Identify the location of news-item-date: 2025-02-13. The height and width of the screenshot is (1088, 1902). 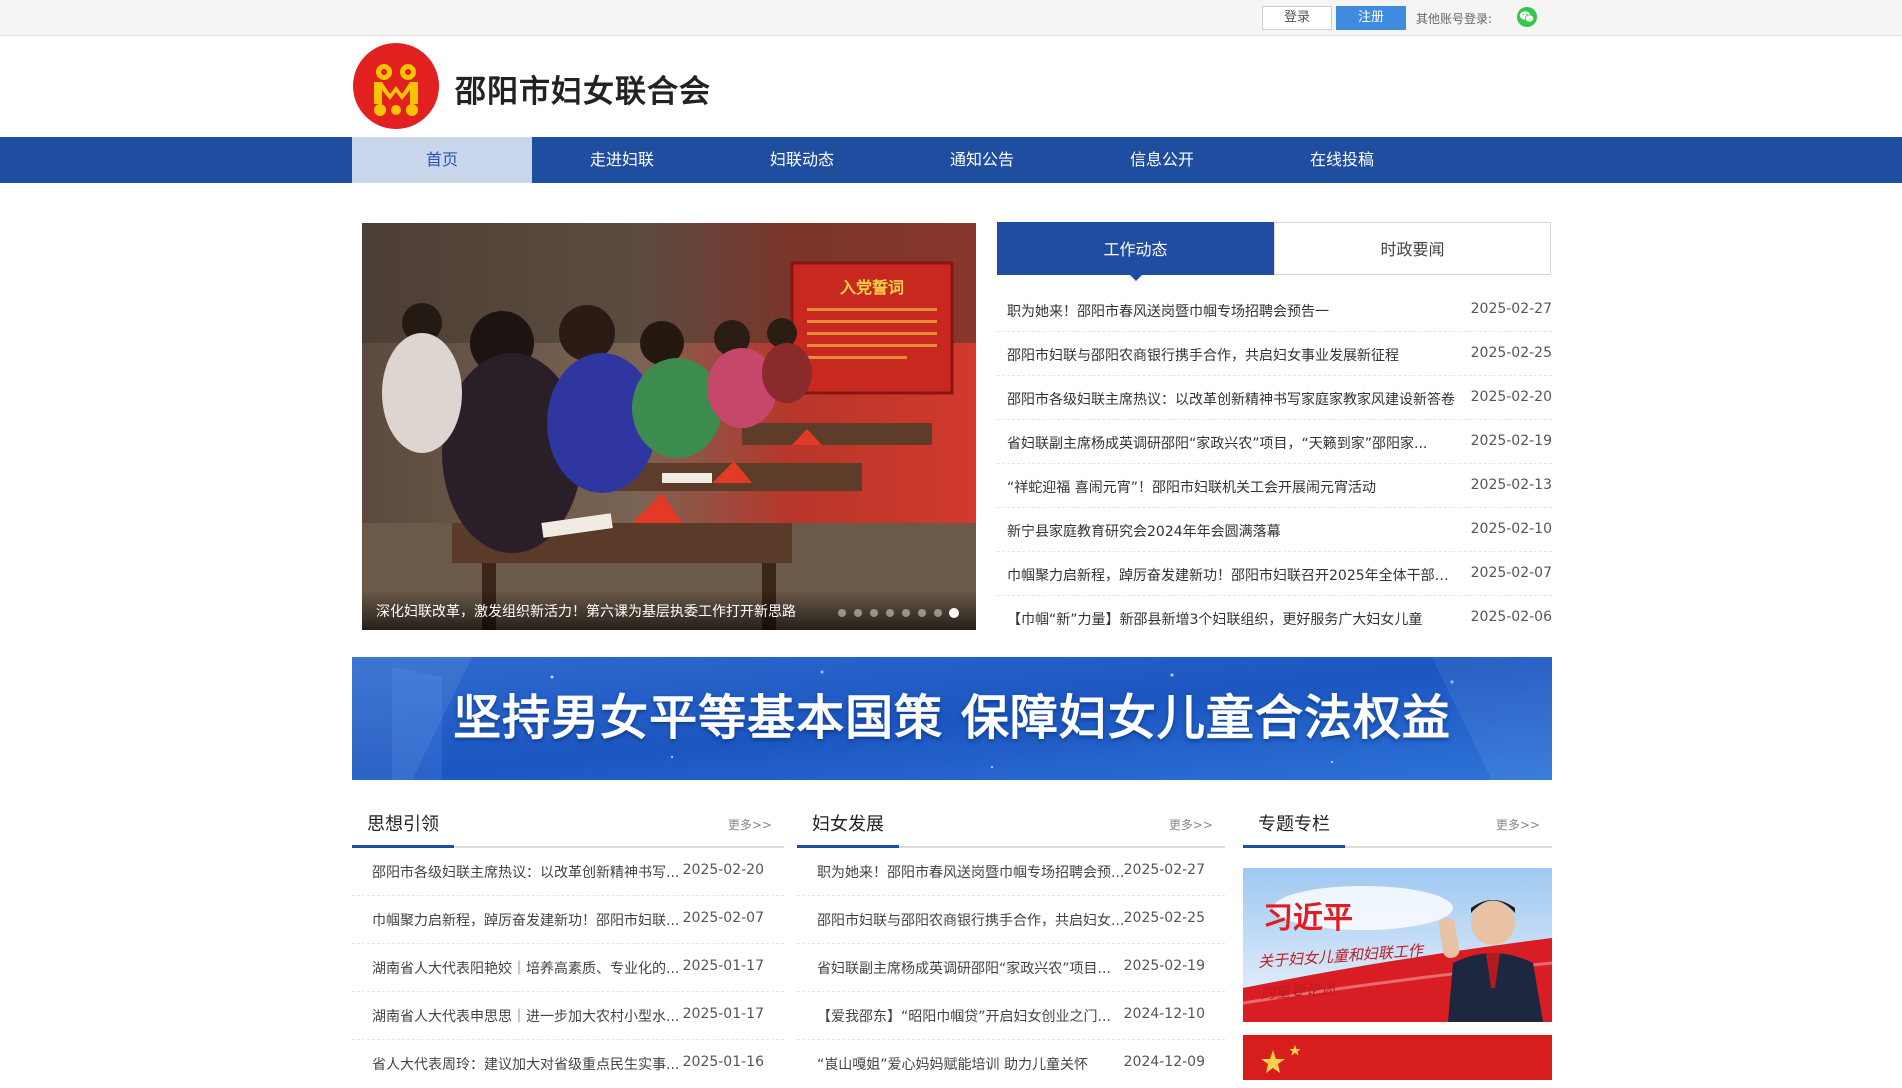
(1511, 485).